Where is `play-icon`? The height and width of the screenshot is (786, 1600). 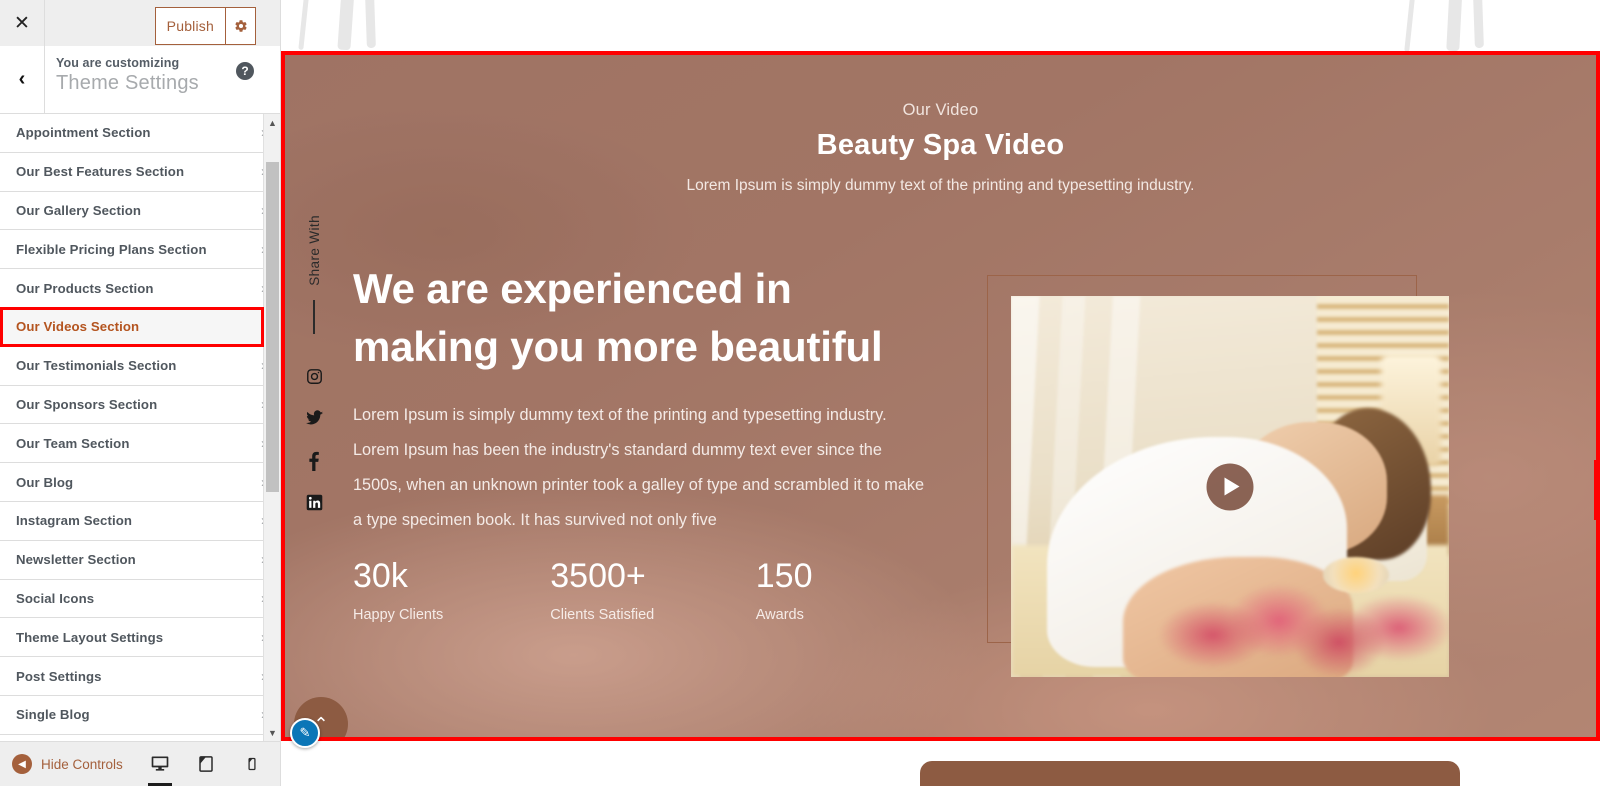 play-icon is located at coordinates (1230, 486).